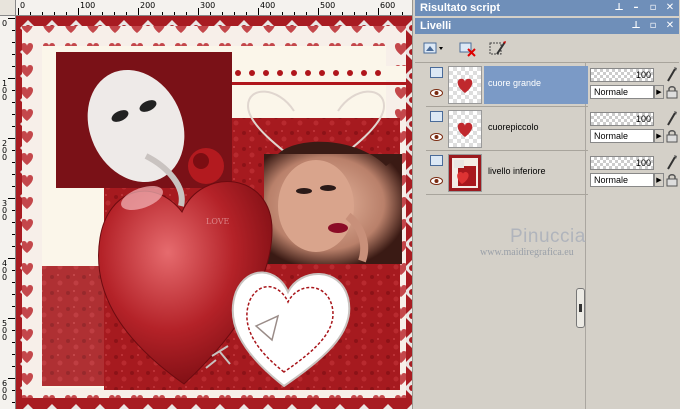 Image resolution: width=680 pixels, height=409 pixels. I want to click on ruler-label: 4 0 0, so click(5, 270).